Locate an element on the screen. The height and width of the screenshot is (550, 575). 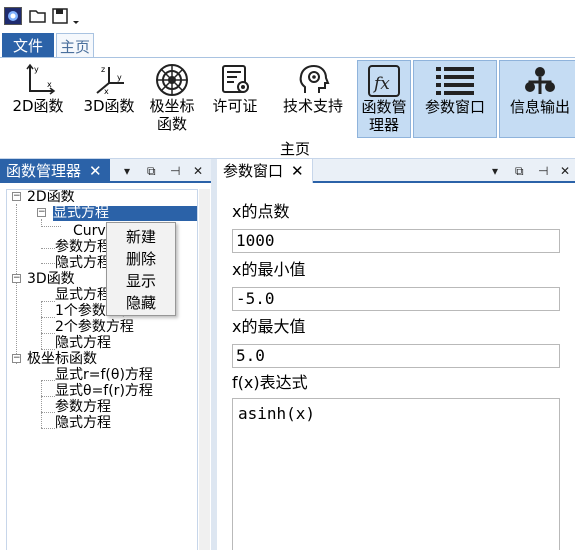
tree-node-curve: Curv is located at coordinates (89, 231).